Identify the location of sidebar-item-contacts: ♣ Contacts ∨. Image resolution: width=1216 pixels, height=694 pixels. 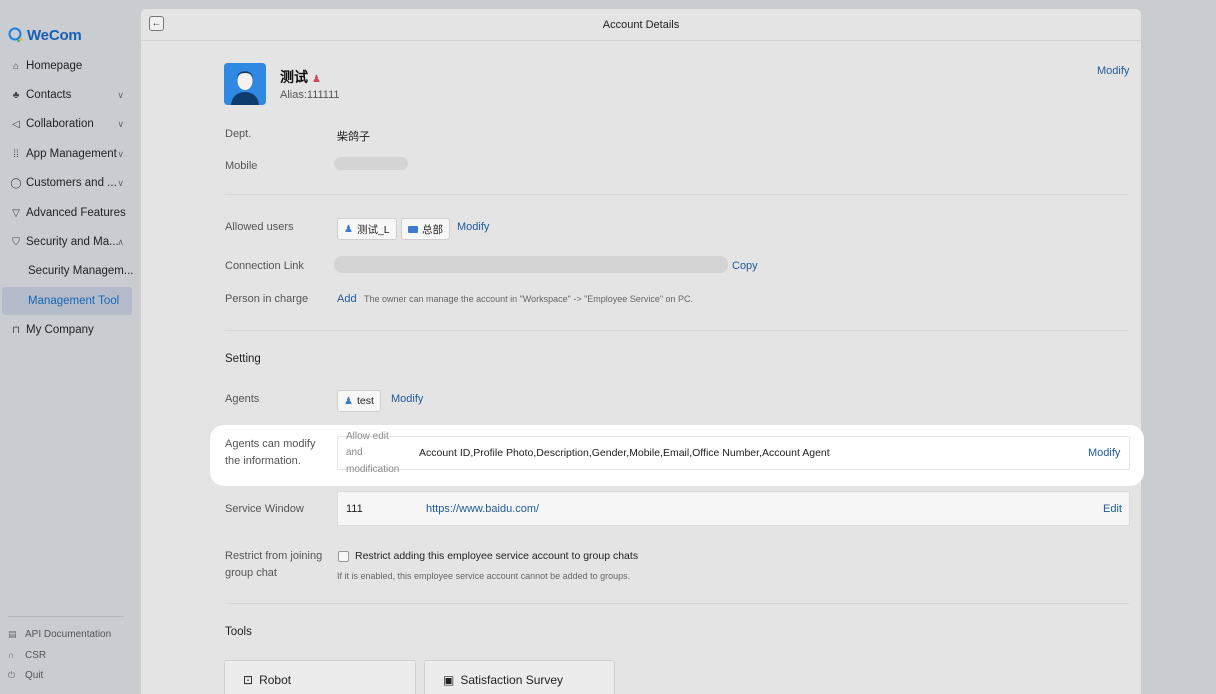
(67, 95).